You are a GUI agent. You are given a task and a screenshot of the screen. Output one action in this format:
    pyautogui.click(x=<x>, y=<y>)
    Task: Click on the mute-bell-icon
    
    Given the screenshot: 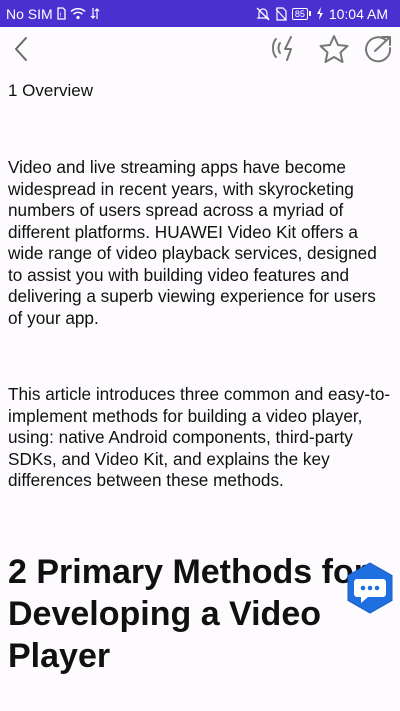 What is the action you would take?
    pyautogui.click(x=263, y=14)
    